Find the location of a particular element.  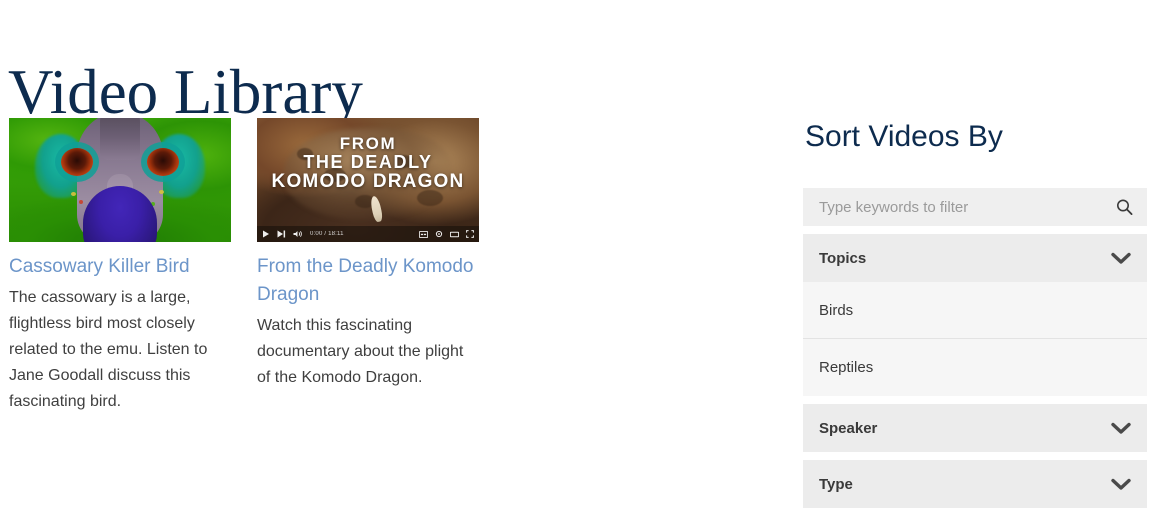

cassowary-eye-left is located at coordinates (77, 162).